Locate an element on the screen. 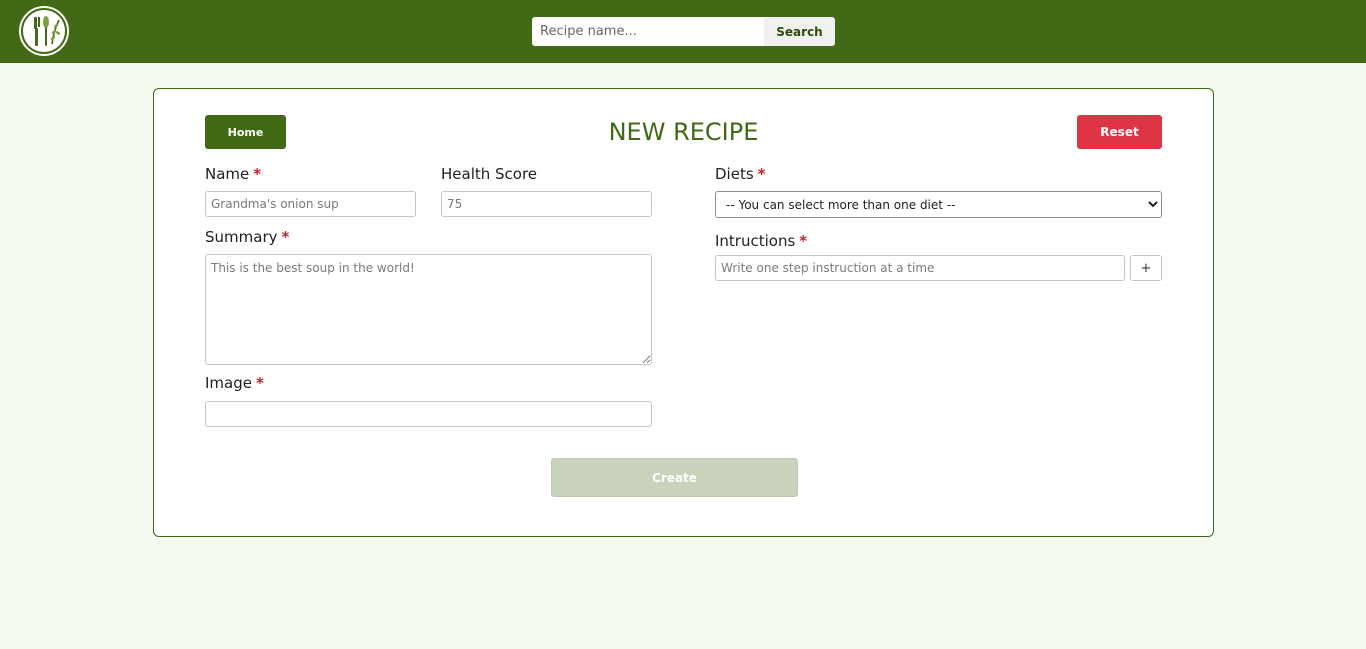  search-button: Search is located at coordinates (799, 31).